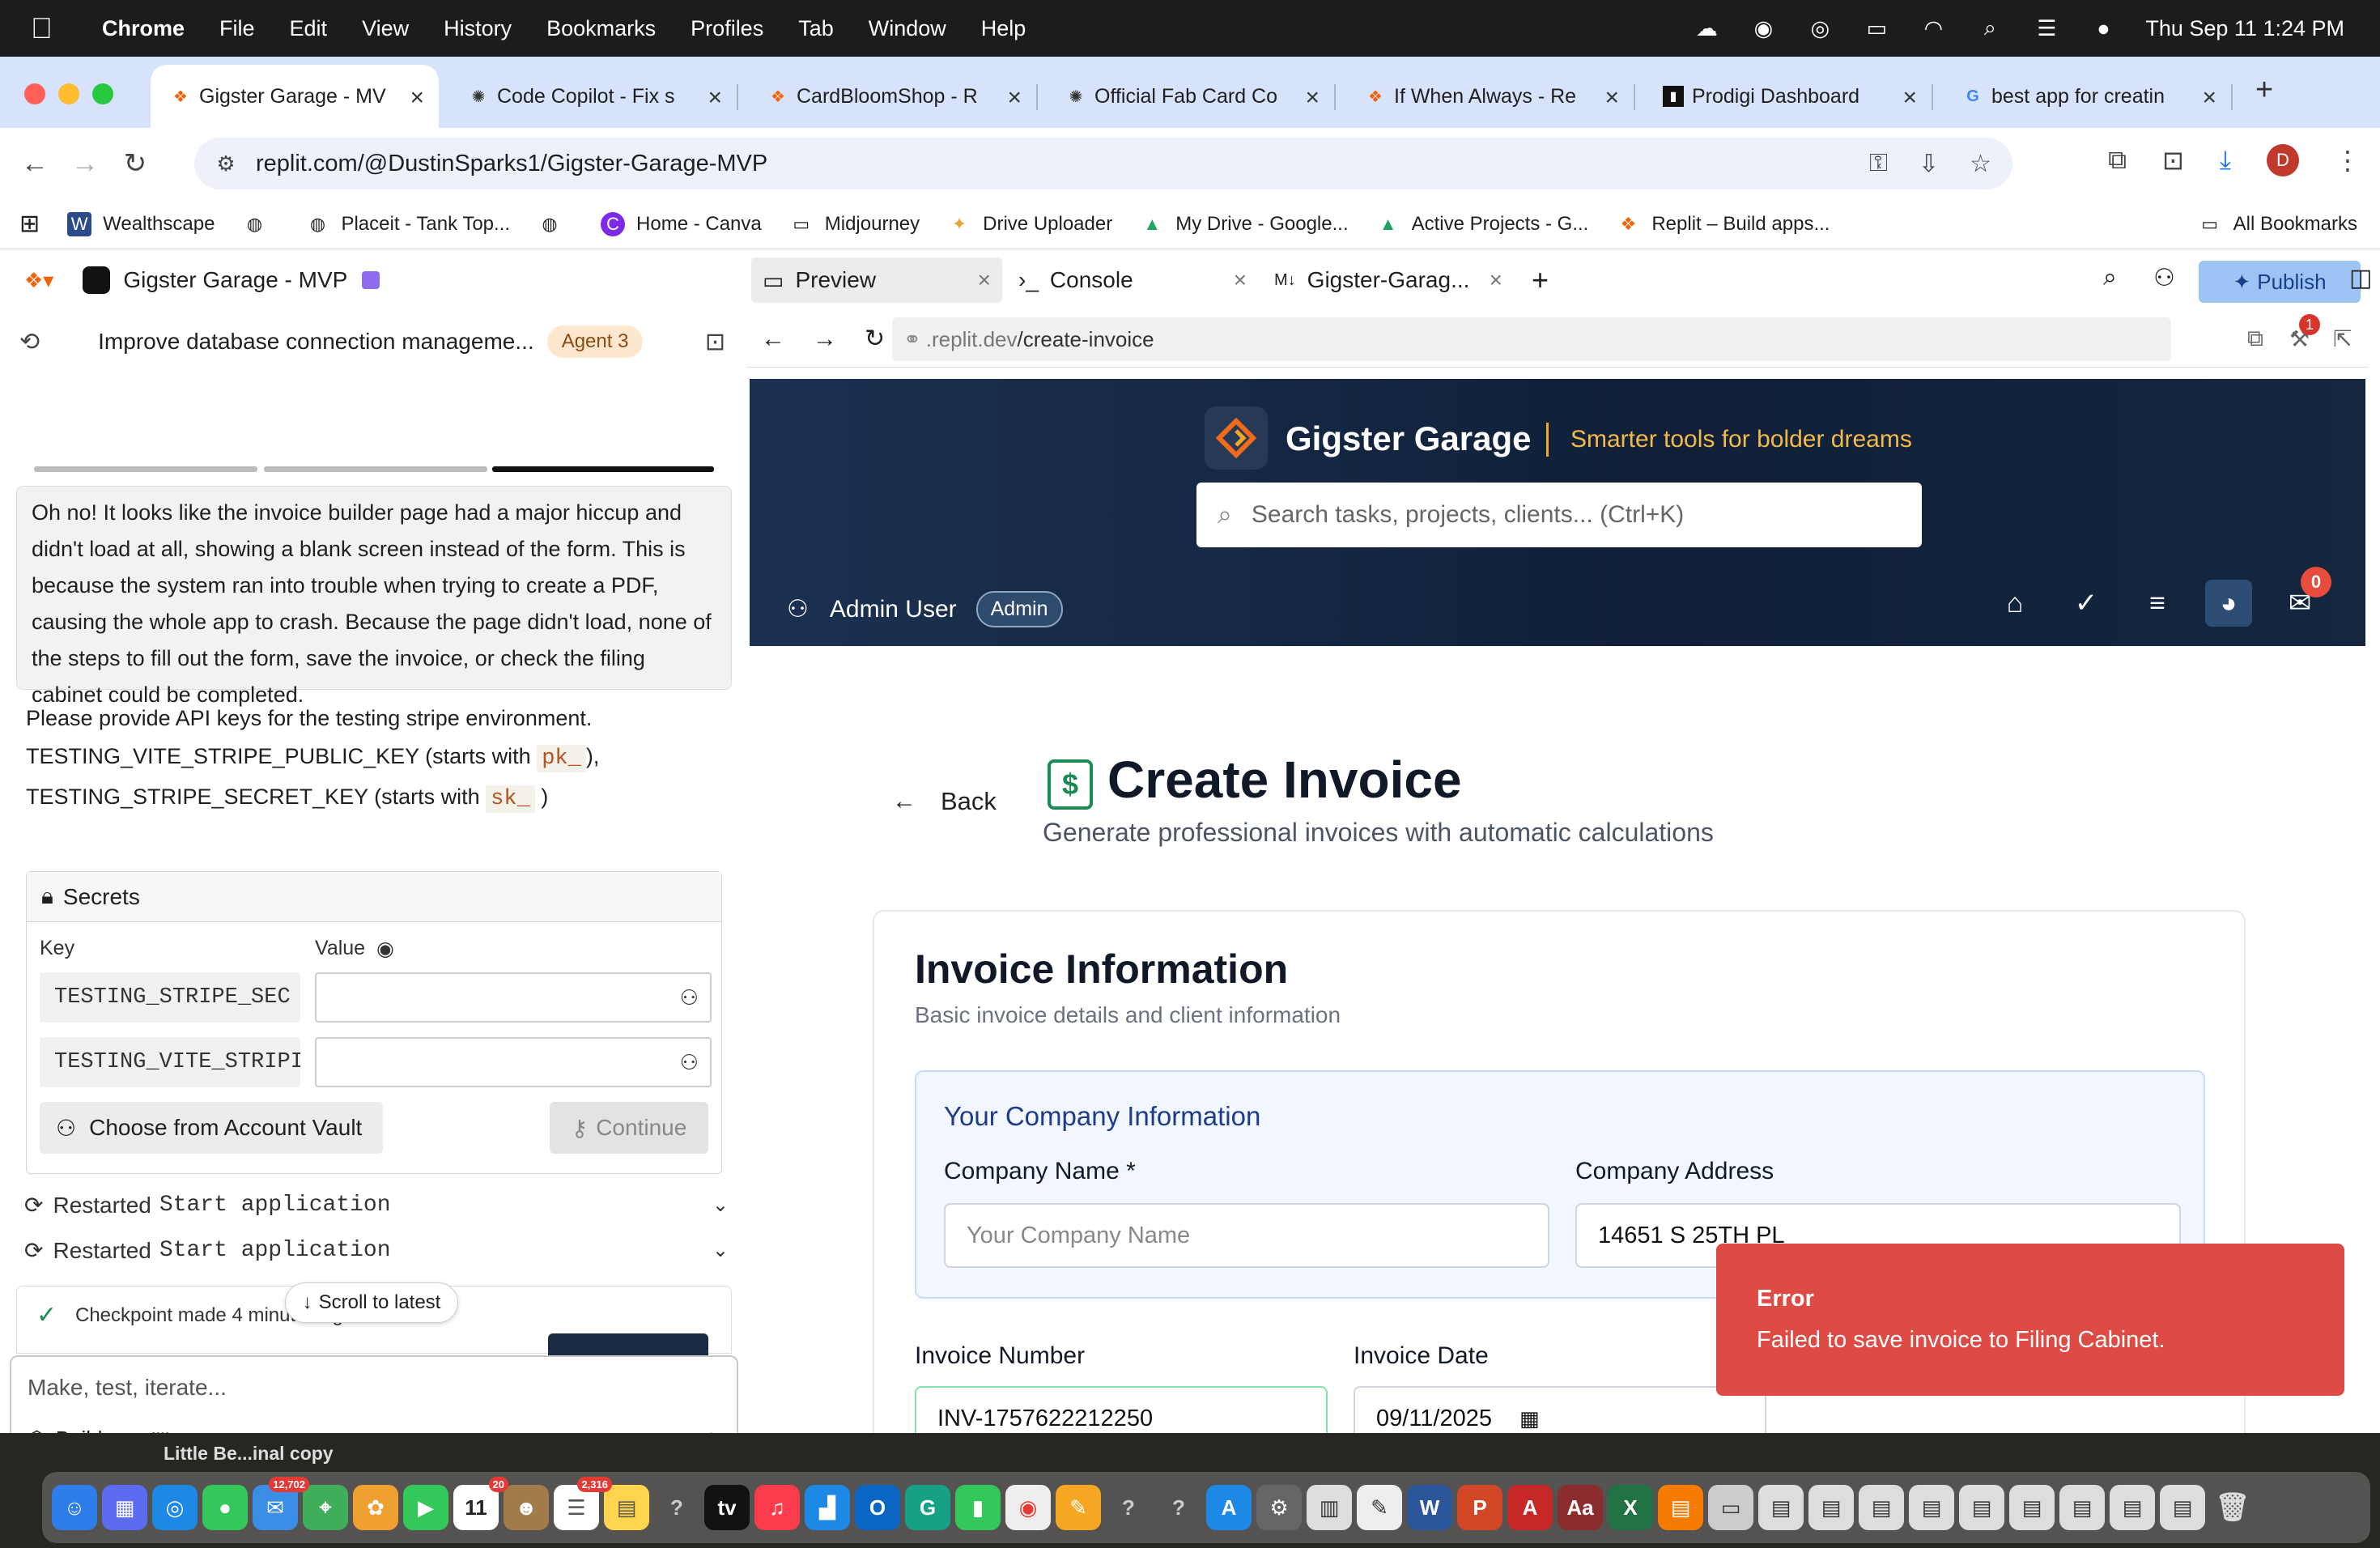 Image resolution: width=2380 pixels, height=1548 pixels. I want to click on secret-value-input-2: ⚇, so click(513, 1062).